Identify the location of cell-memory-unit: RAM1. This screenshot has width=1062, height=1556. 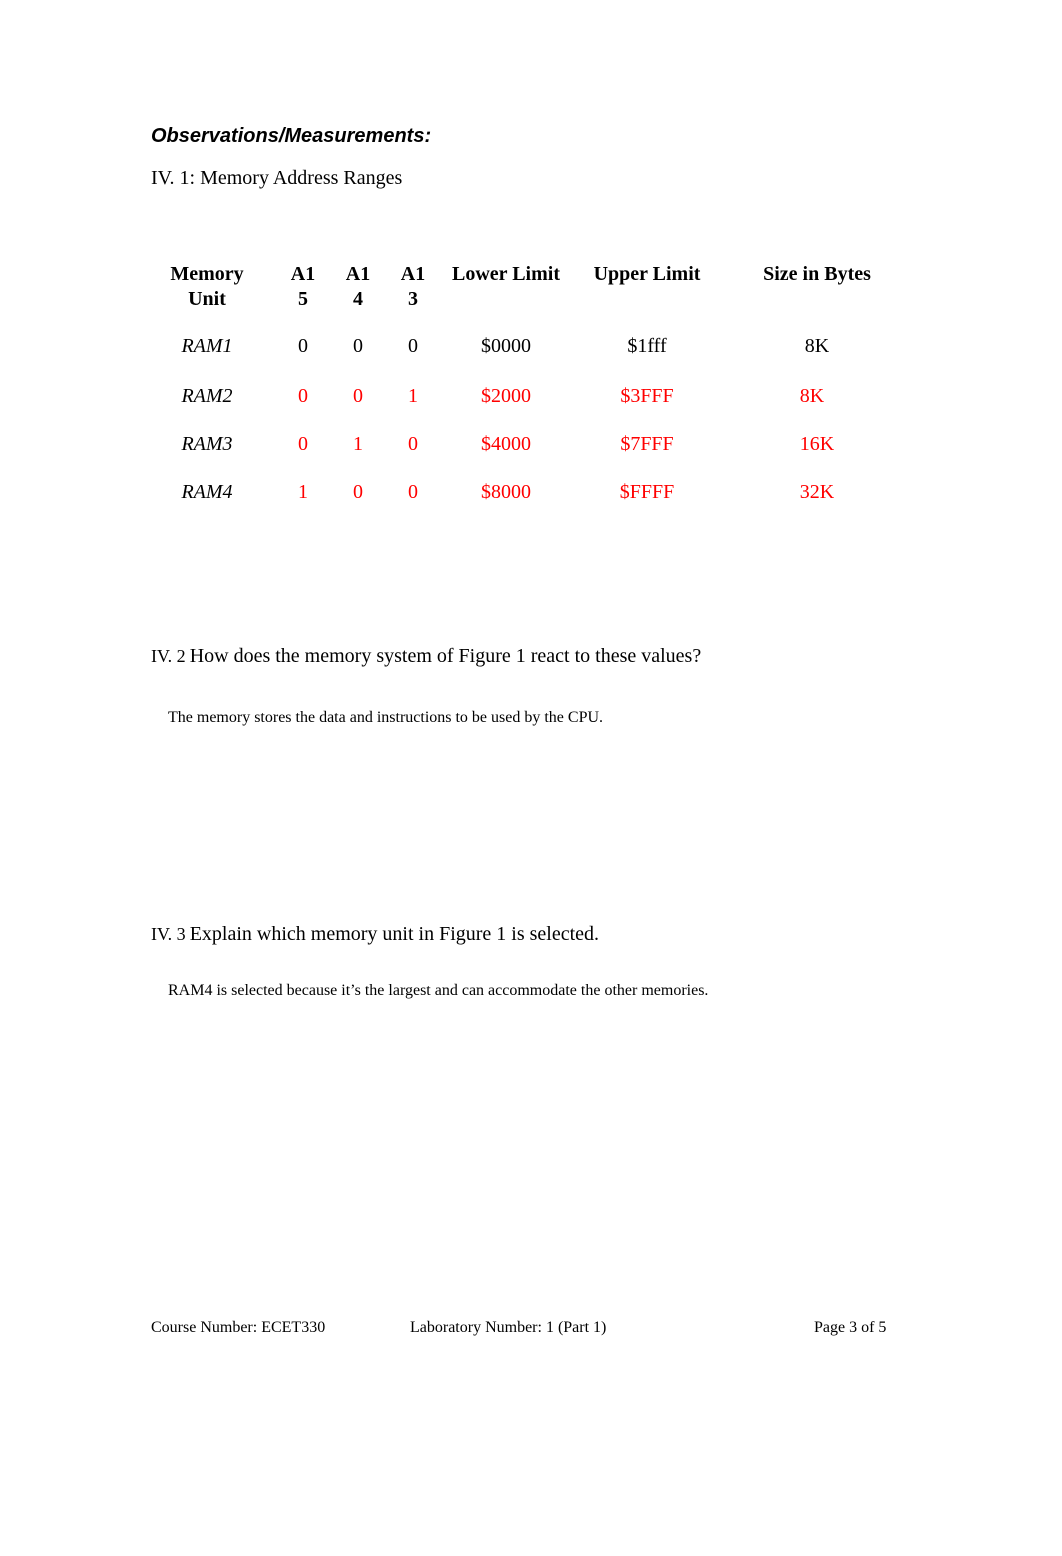
(207, 346).